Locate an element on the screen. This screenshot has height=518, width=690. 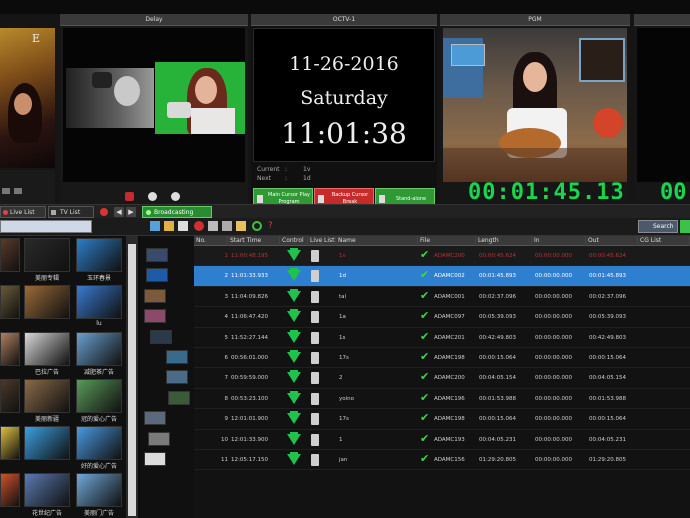
cell-length: 01:29:20.805 is located at coordinates (497, 460).